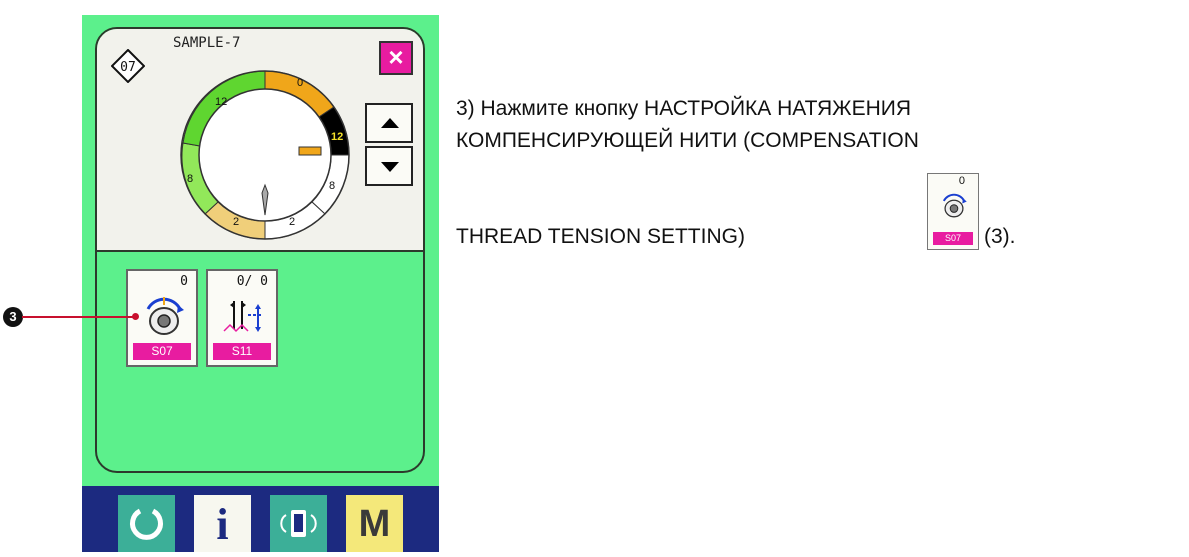 This screenshot has height=557, width=1189. I want to click on pattern-display: 07 SAMPLE-7 × 0 12 8 2 2 8 12, so click(260, 140).